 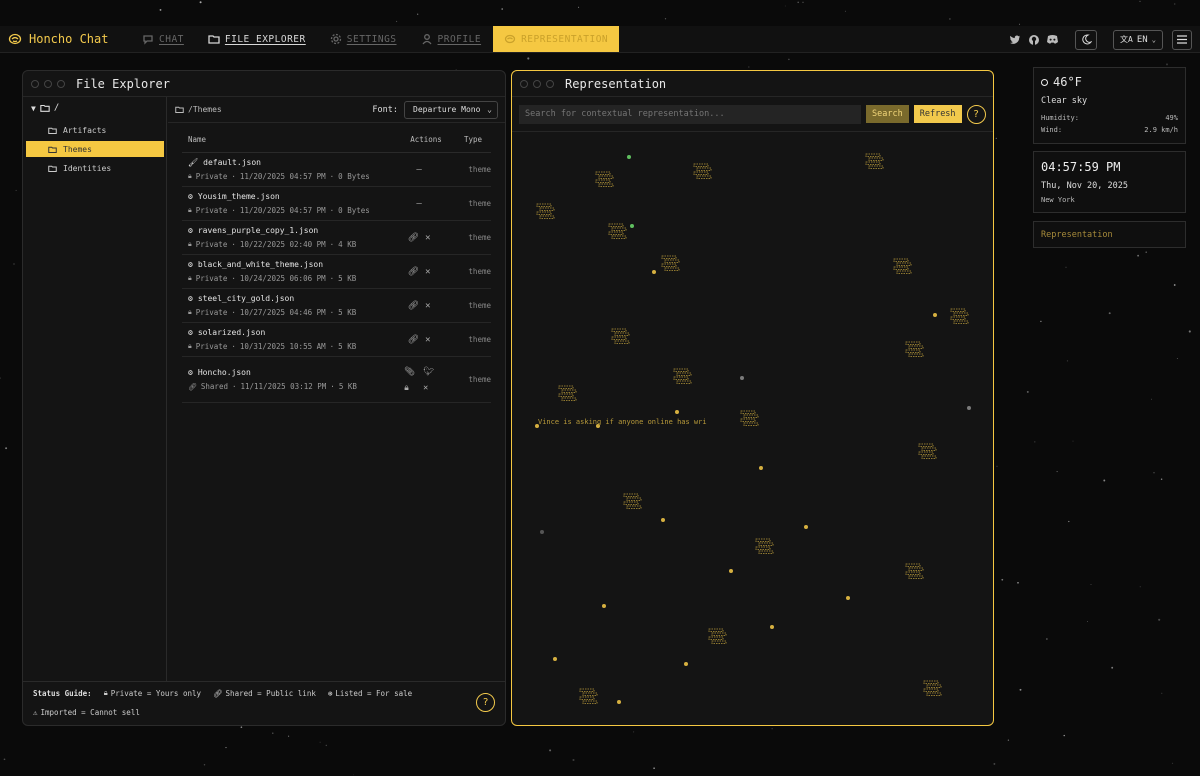 I want to click on nav-chat: CHAT, so click(x=163, y=39).